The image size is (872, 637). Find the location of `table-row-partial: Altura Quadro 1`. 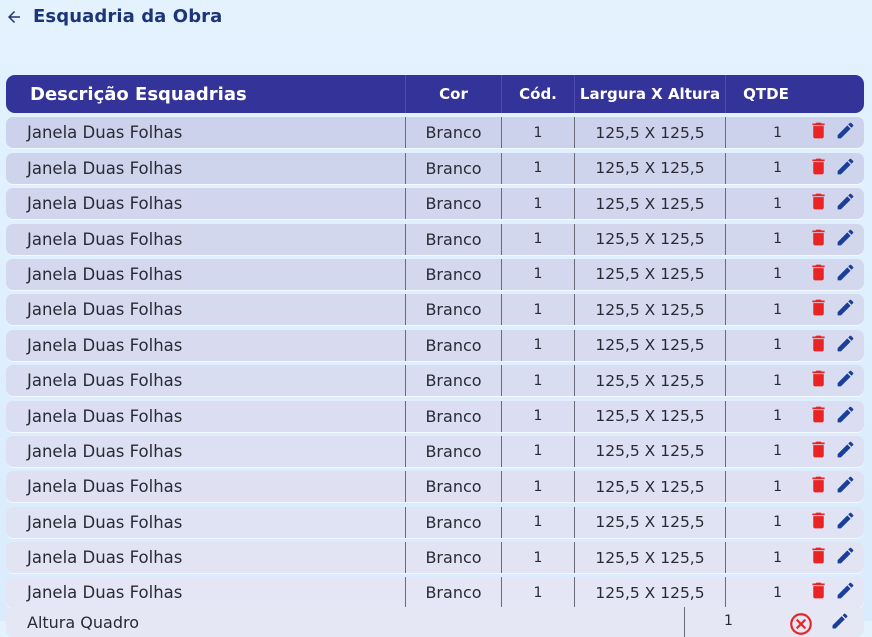

table-row-partial: Altura Quadro 1 is located at coordinates (435, 622).